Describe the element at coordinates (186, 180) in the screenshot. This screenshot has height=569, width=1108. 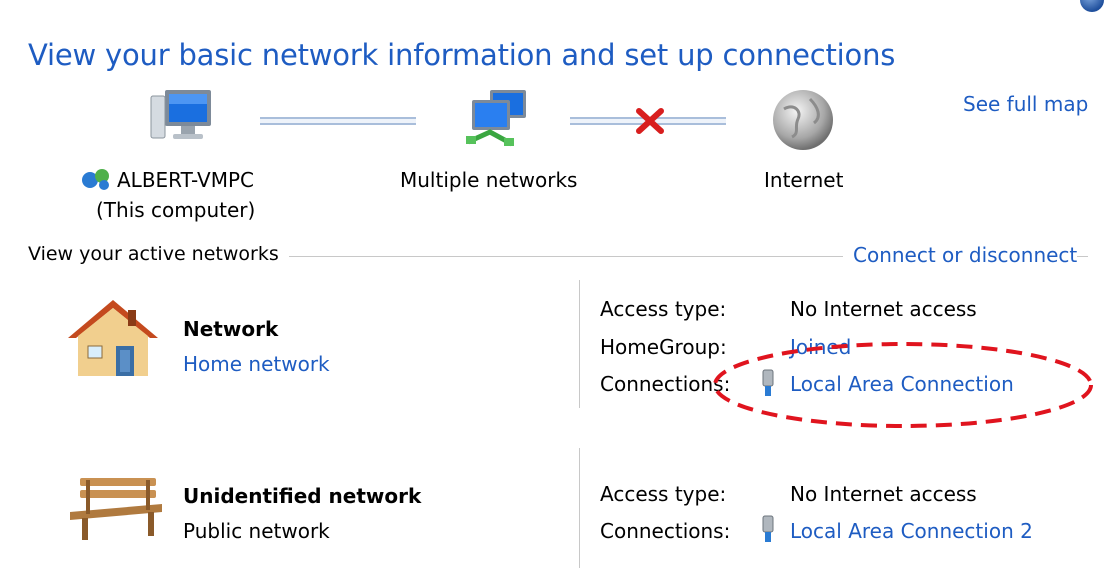
I see `computer-name: ALBERT-VMPC` at that location.